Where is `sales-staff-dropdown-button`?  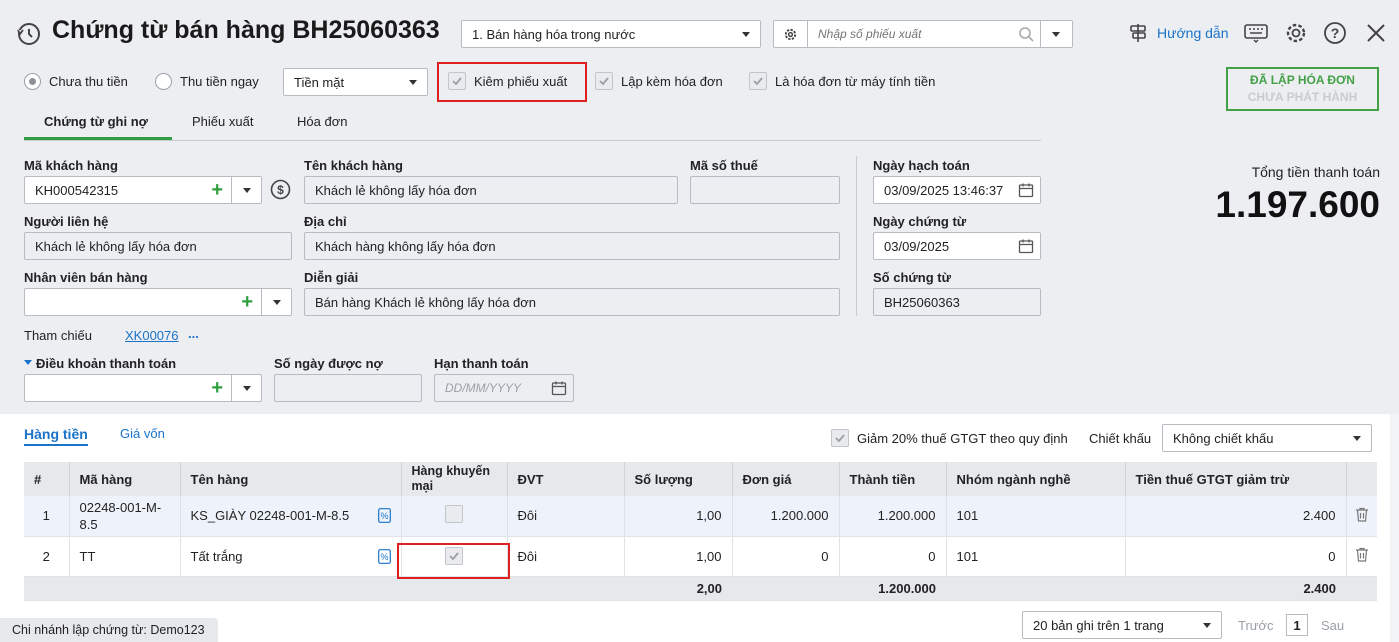
sales-staff-dropdown-button is located at coordinates (276, 302).